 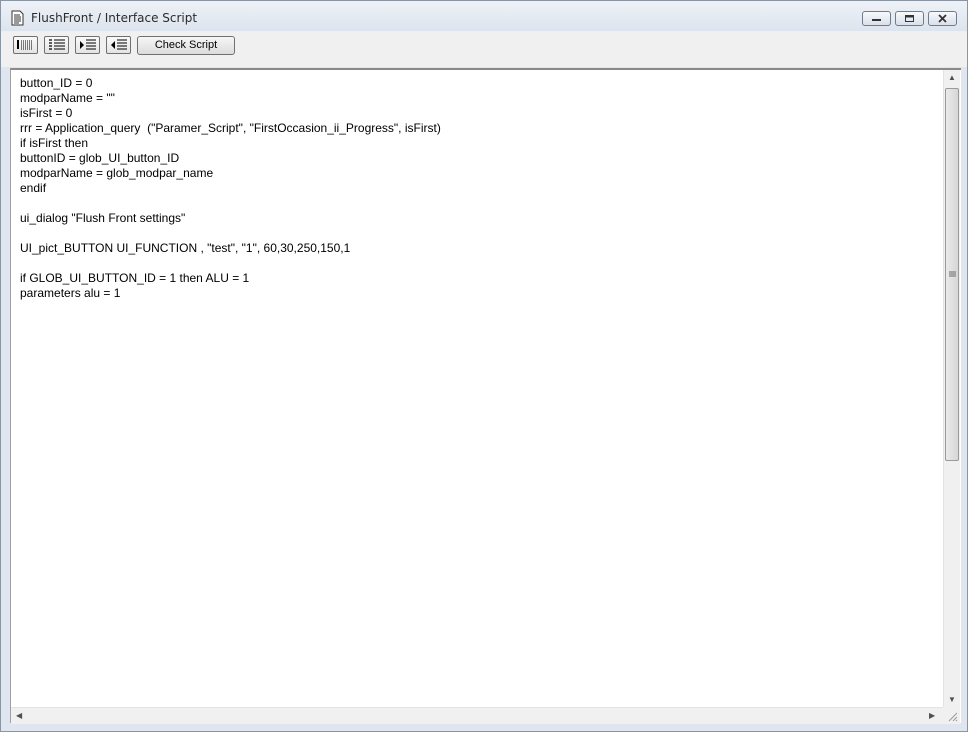 I want to click on window-title: FlushFront / Interface Script, so click(x=114, y=18).